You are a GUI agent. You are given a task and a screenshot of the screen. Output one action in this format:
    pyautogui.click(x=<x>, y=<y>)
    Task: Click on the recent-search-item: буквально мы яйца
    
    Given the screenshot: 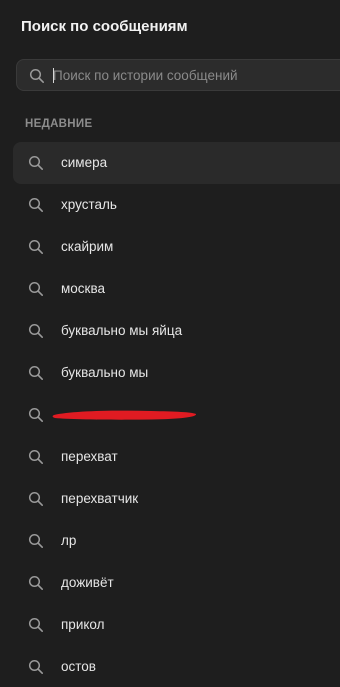 What is the action you would take?
    pyautogui.click(x=176, y=331)
    